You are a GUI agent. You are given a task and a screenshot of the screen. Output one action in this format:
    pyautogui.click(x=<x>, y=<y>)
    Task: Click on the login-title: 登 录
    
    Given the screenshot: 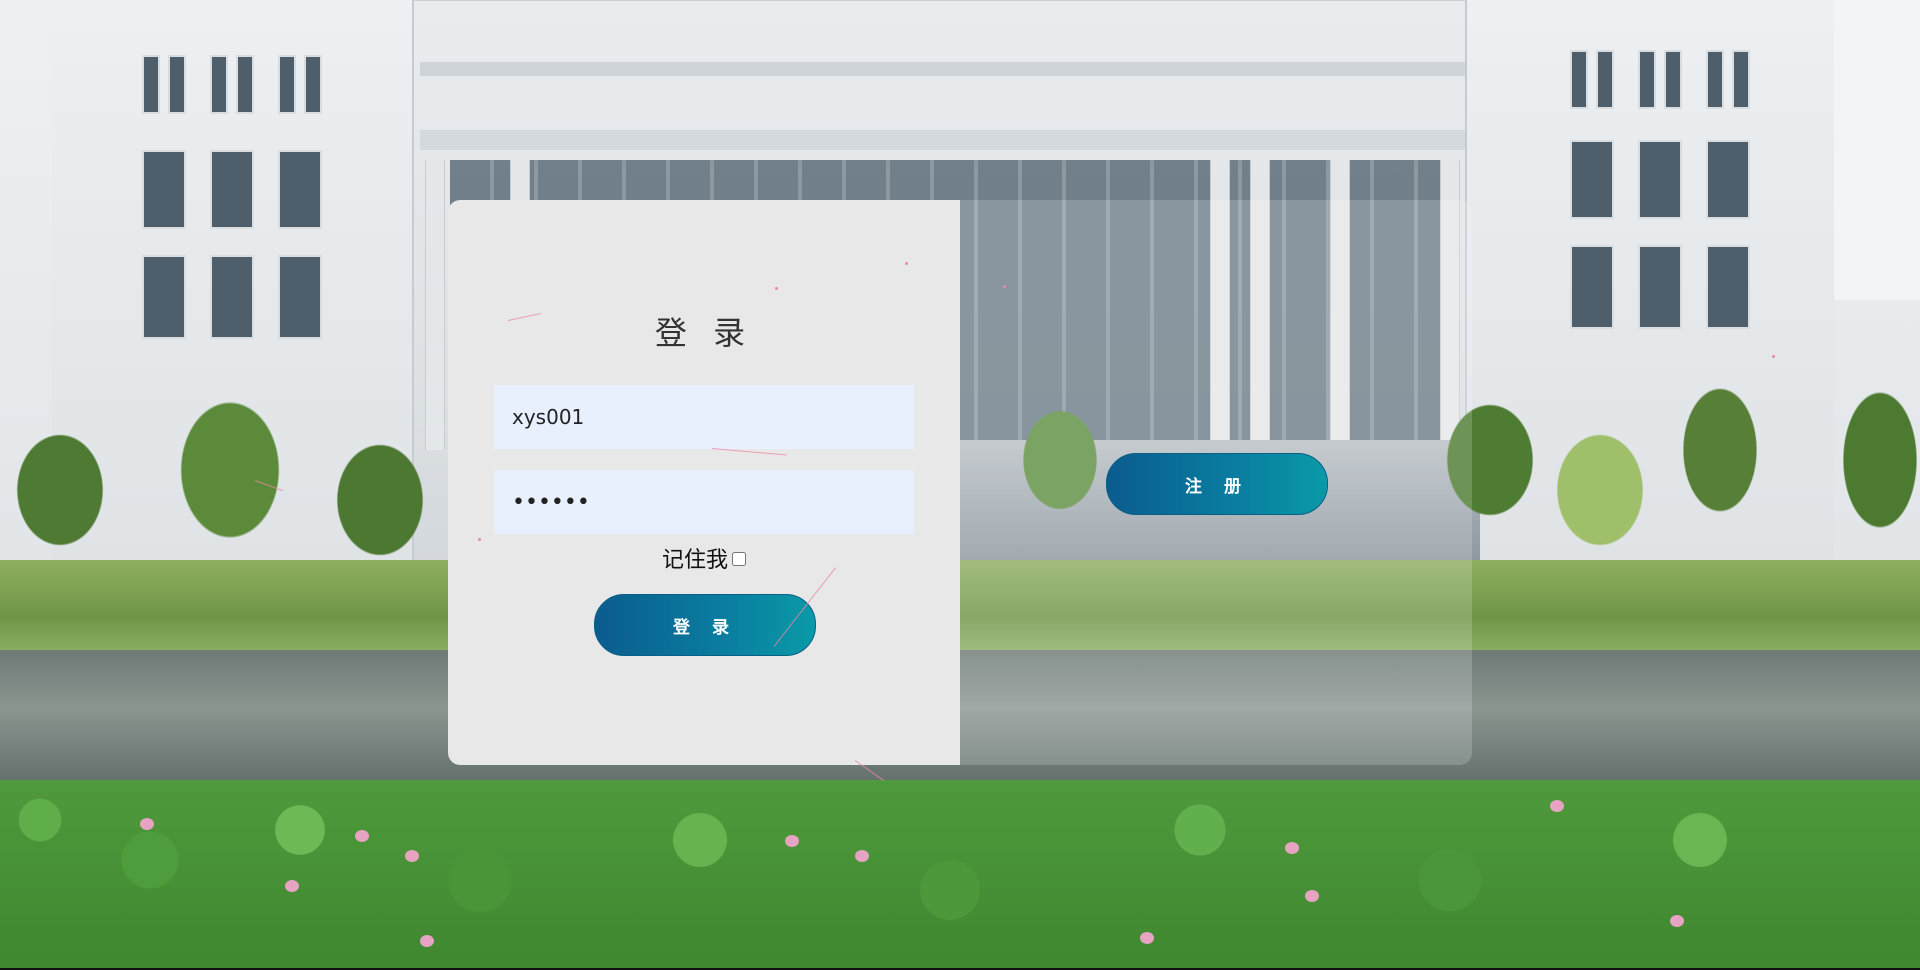 What is the action you would take?
    pyautogui.click(x=704, y=333)
    